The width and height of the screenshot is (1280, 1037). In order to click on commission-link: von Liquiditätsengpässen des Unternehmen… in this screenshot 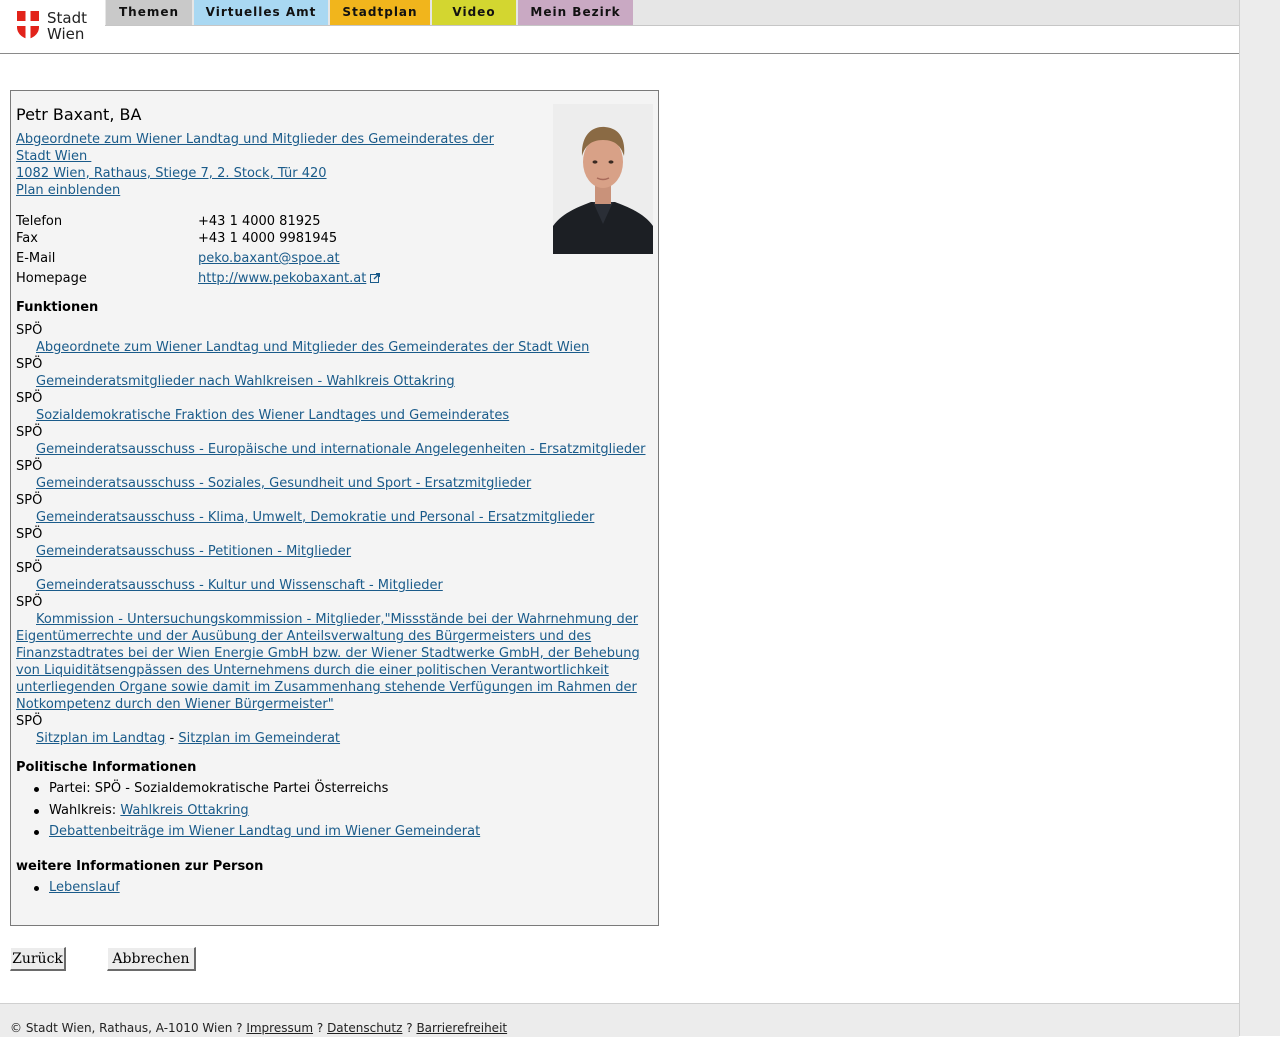, I will do `click(312, 670)`.